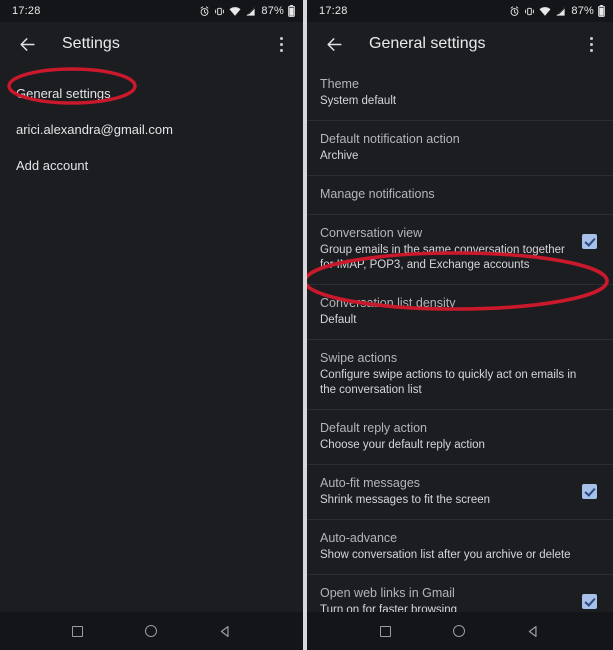 Image resolution: width=613 pixels, height=650 pixels. I want to click on row-title: Conversation list density, so click(388, 303).